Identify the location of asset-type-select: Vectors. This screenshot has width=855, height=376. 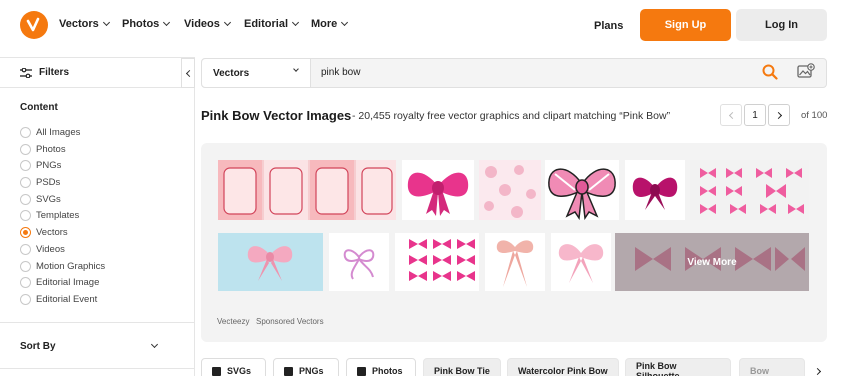
(256, 73).